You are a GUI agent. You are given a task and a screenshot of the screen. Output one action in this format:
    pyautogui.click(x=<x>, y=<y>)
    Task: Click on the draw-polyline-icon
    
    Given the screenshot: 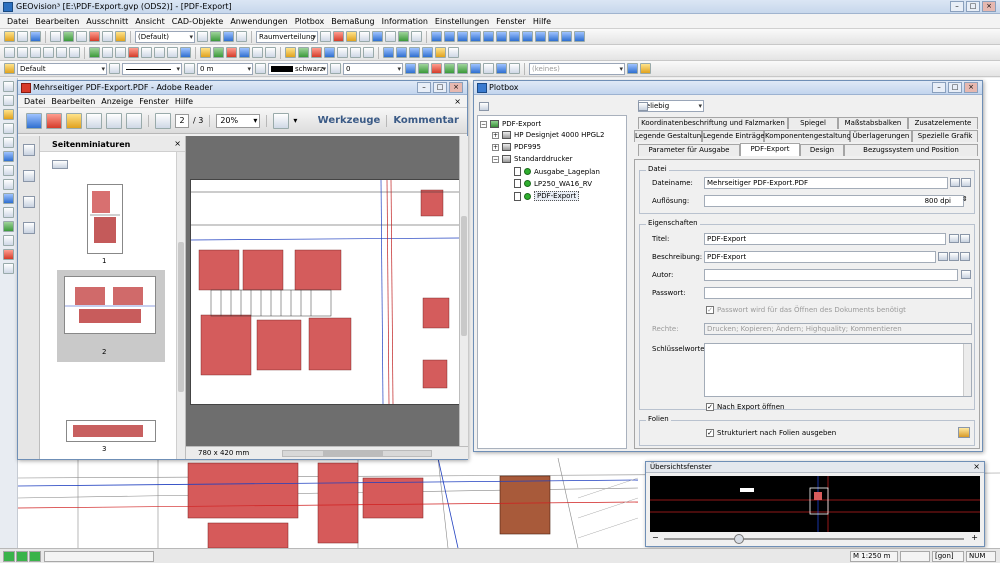 What is the action you would take?
    pyautogui.click(x=22, y=52)
    